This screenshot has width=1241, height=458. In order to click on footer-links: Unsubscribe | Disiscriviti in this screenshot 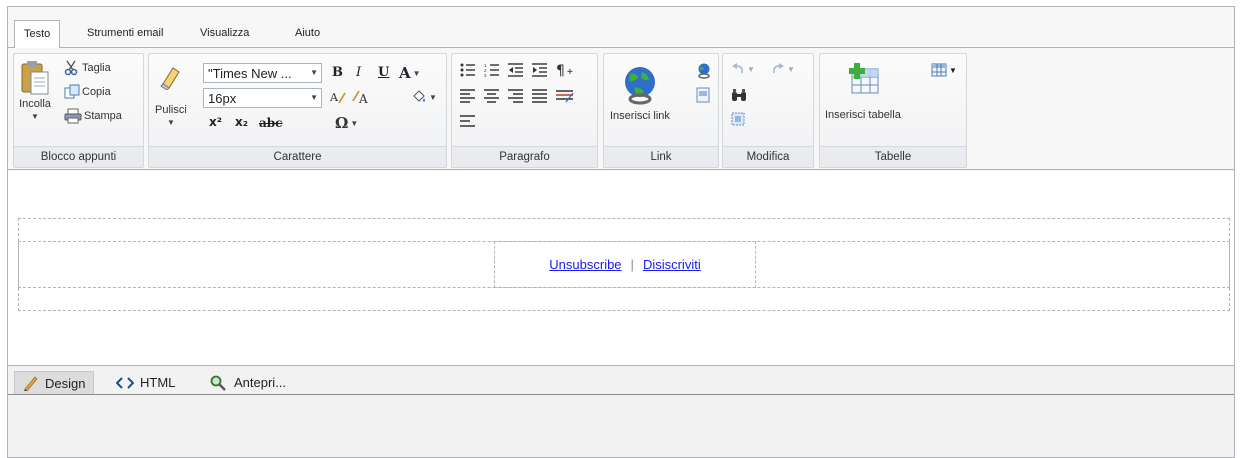, I will do `click(625, 264)`.